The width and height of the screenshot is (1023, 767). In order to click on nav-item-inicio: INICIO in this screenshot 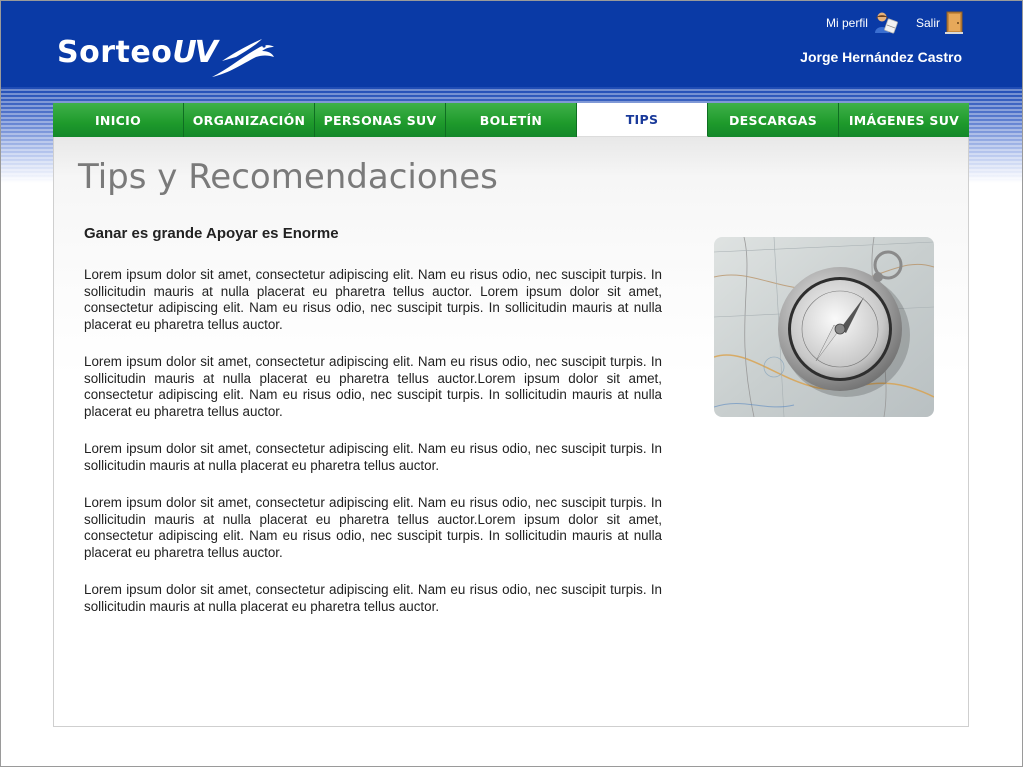, I will do `click(118, 120)`.